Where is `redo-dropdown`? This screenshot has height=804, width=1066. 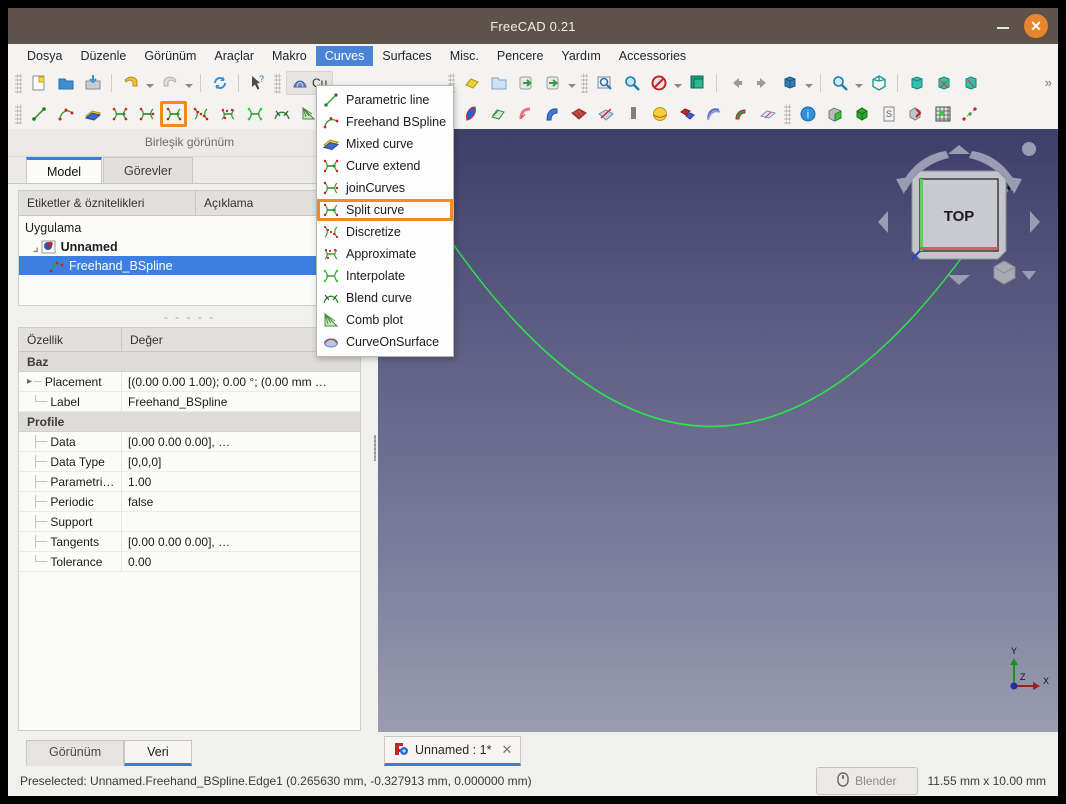
redo-dropdown is located at coordinates (189, 83).